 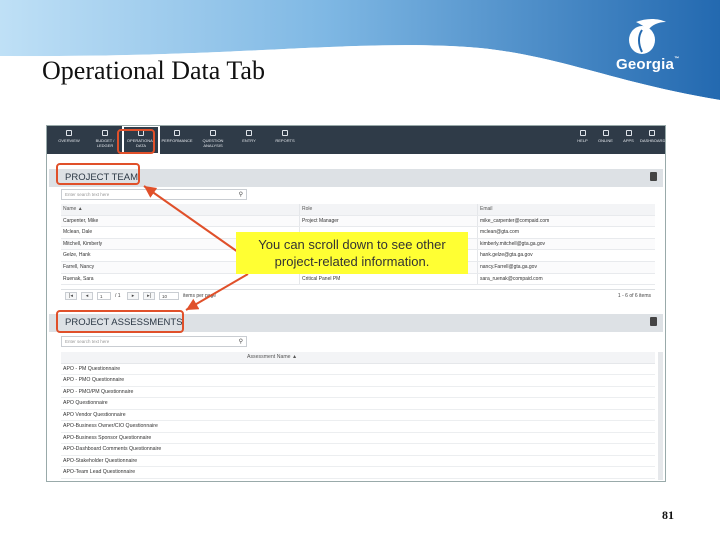 What do you see at coordinates (668, 515) in the screenshot?
I see `page-number: 81` at bounding box center [668, 515].